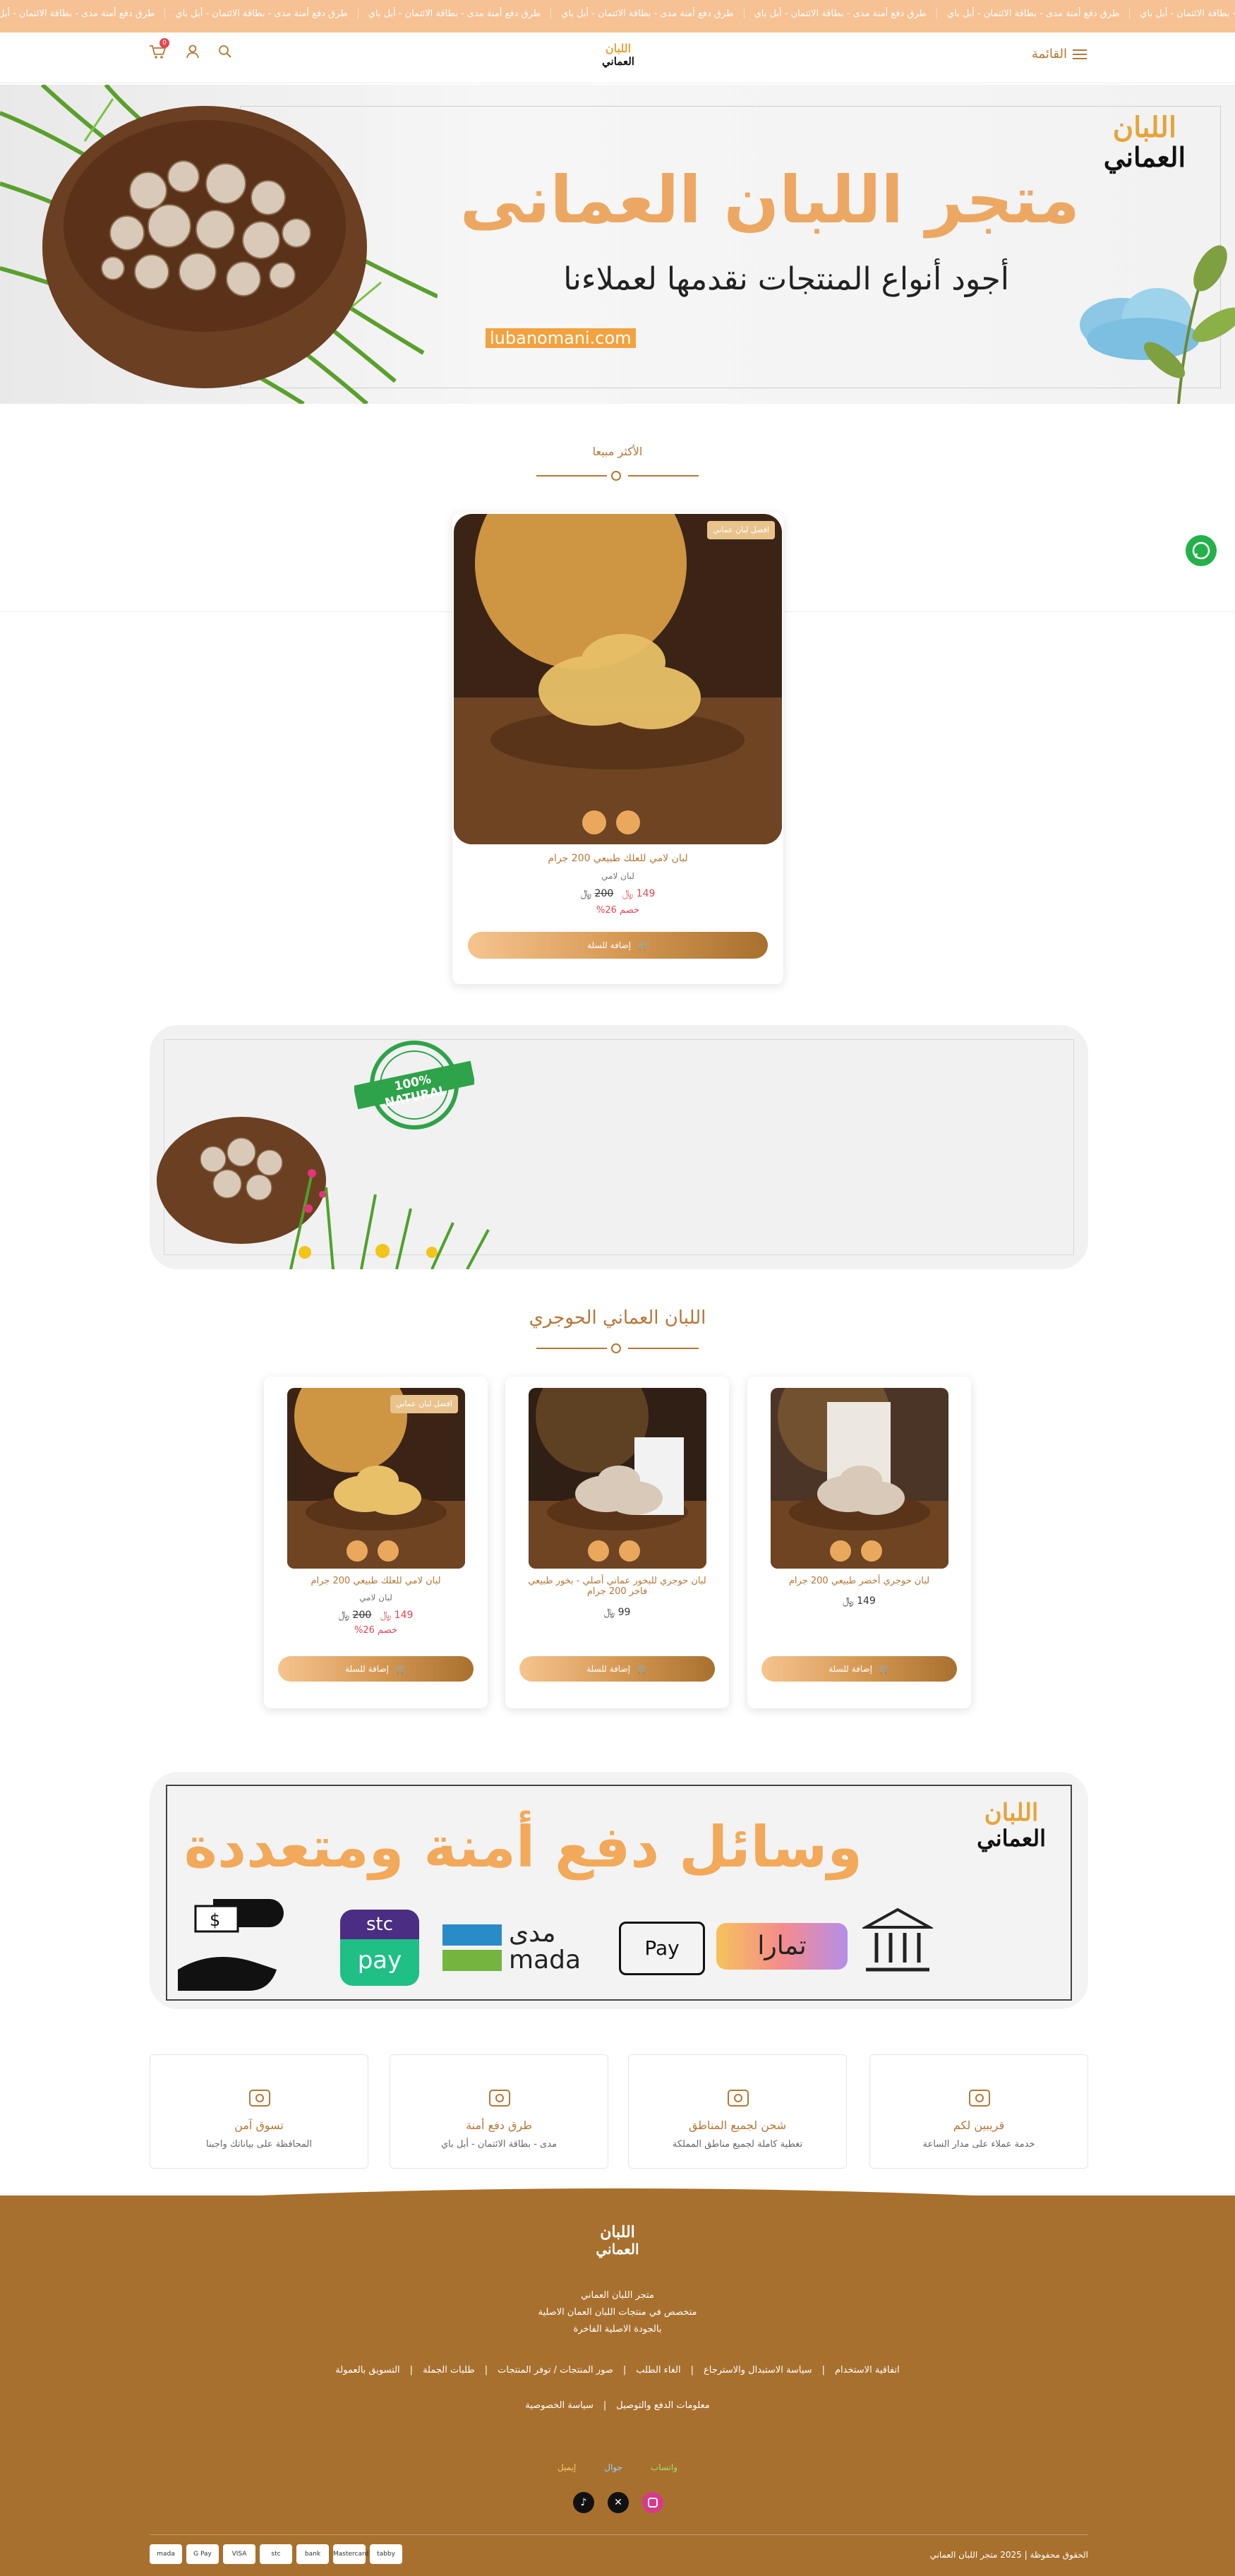 This screenshot has height=2576, width=1235. Describe the element at coordinates (1011, 1825) in the screenshot. I see `payment-banner-logo: اللبان العماني` at that location.